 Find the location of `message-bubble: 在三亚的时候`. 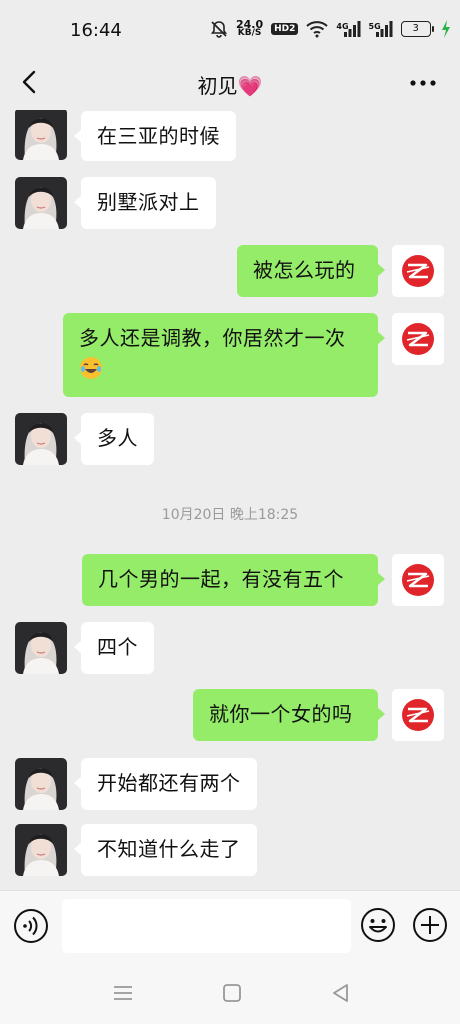

message-bubble: 在三亚的时候 is located at coordinates (155, 136).